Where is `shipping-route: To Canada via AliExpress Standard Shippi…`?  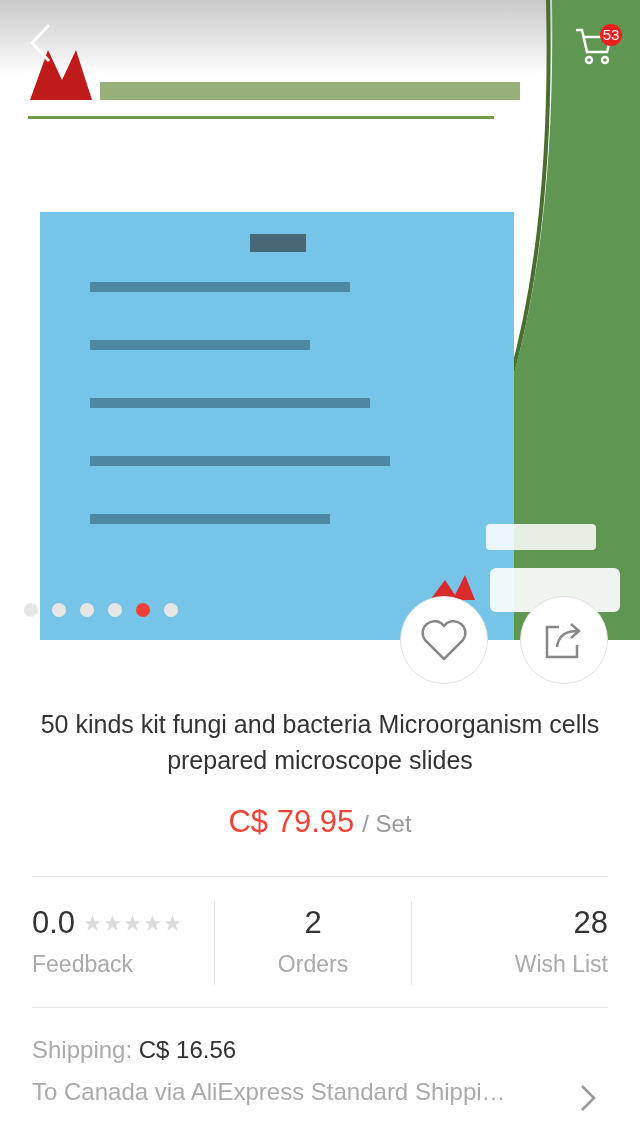 shipping-route: To Canada via AliExpress Standard Shippi… is located at coordinates (269, 1092).